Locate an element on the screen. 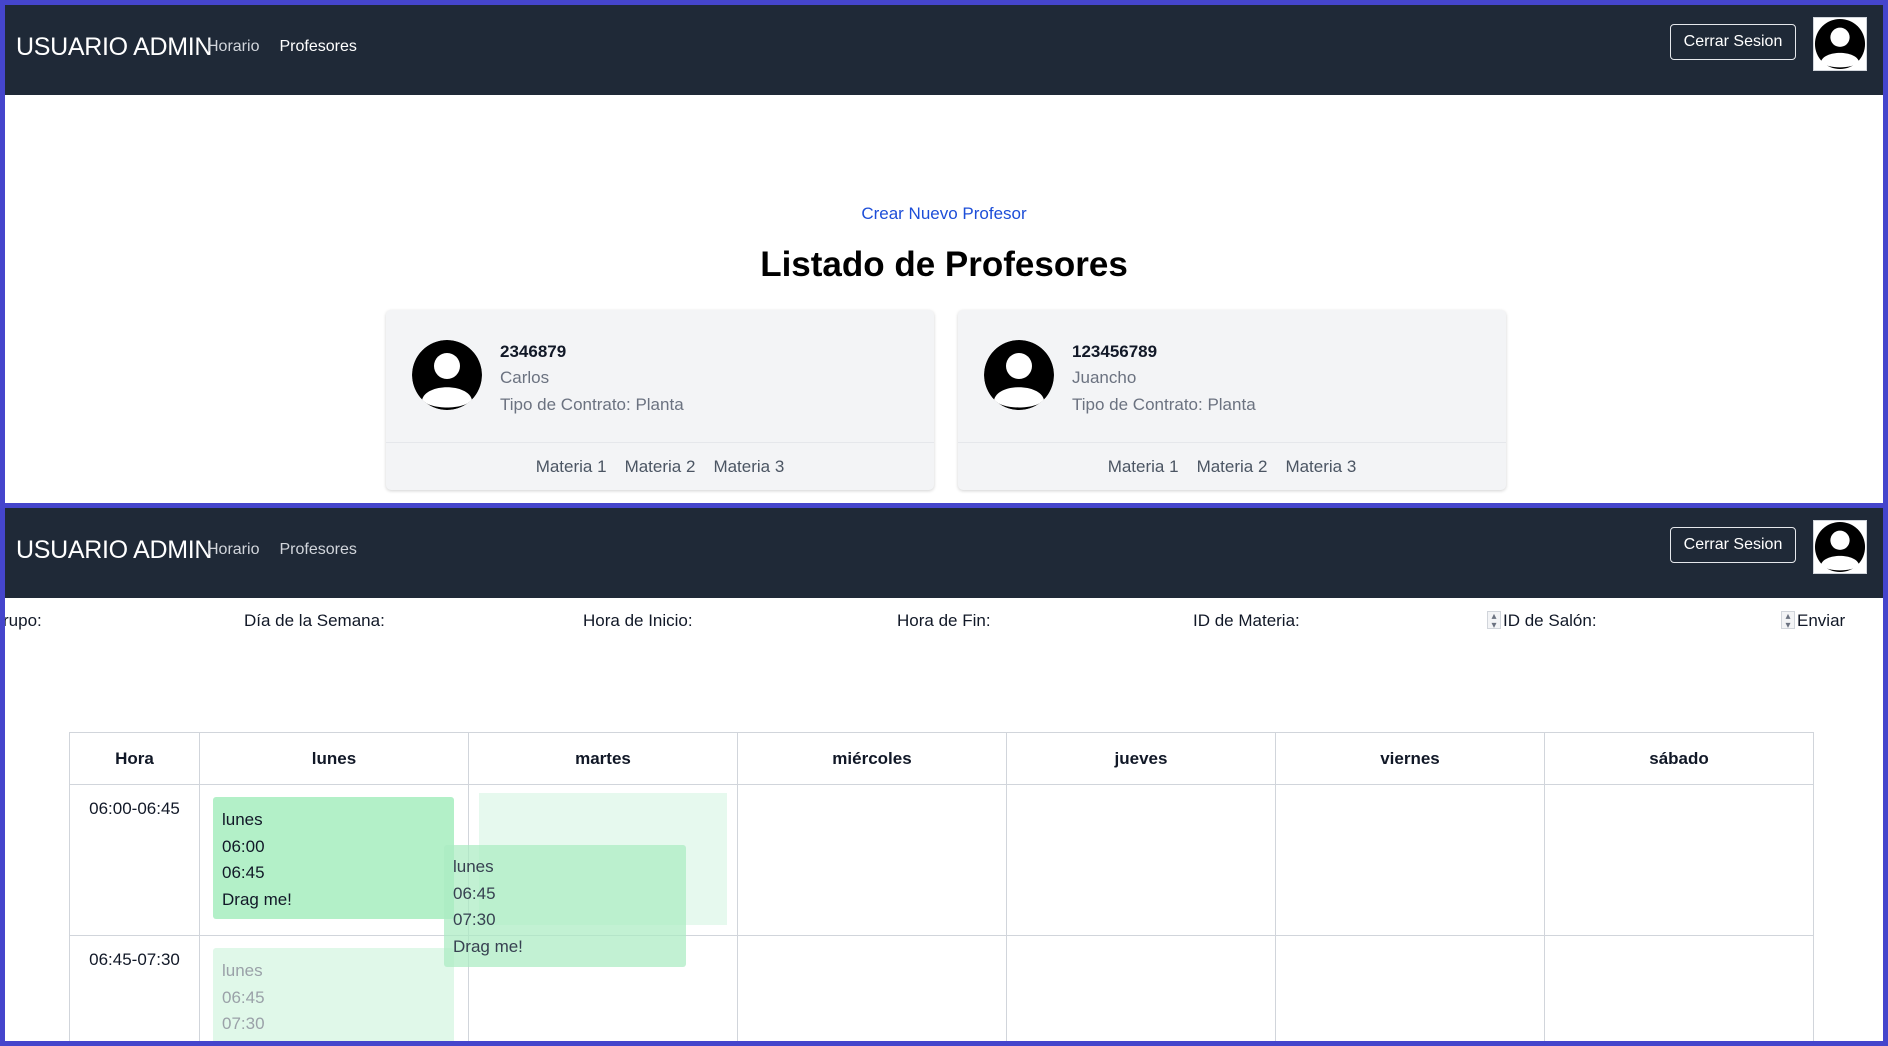  table-row: 06:00-06:45 lunes 06:00 06:45 Drag me! is located at coordinates (941, 860).